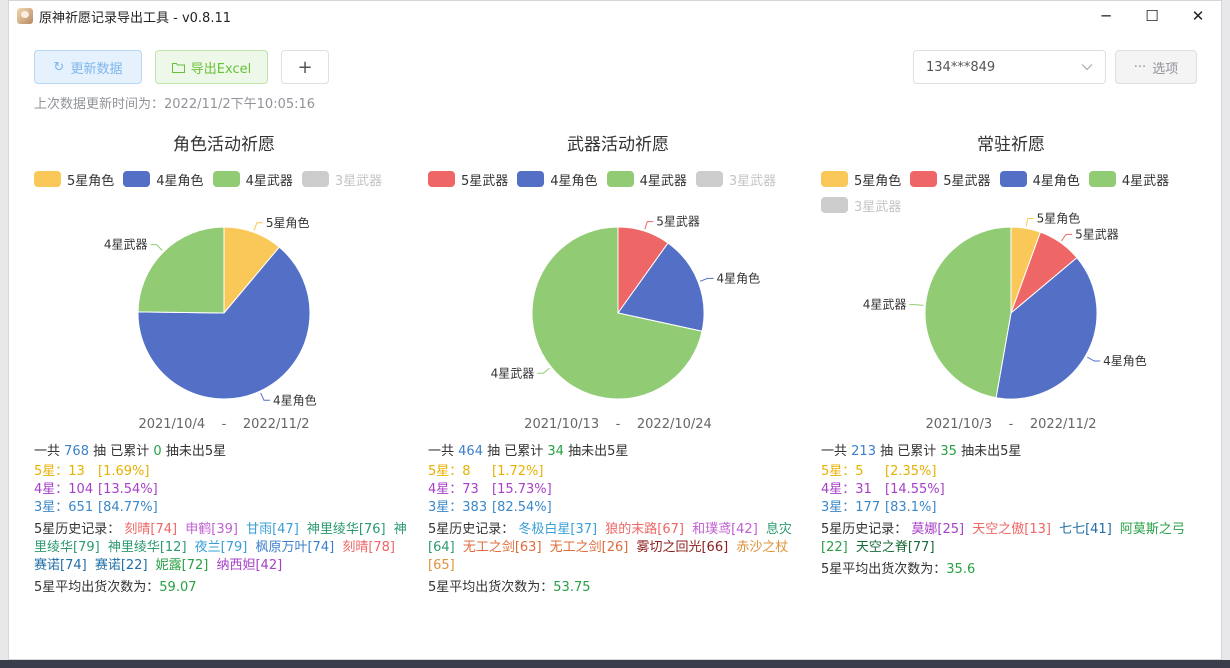 This screenshot has height=668, width=1230. I want to click on minimize-button: ─, so click(1106, 16).